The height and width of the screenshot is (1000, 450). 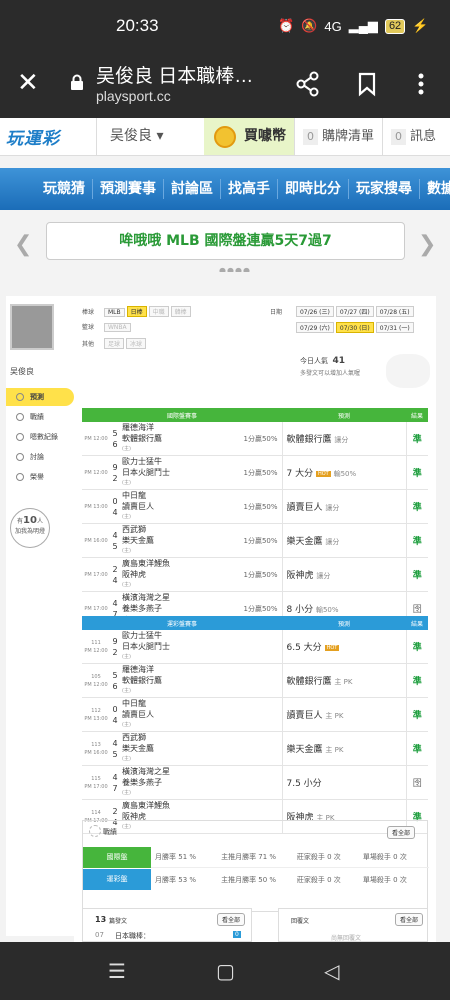 What do you see at coordinates (354, 311) in the screenshot?
I see `date-option: 07/27 (四)` at bounding box center [354, 311].